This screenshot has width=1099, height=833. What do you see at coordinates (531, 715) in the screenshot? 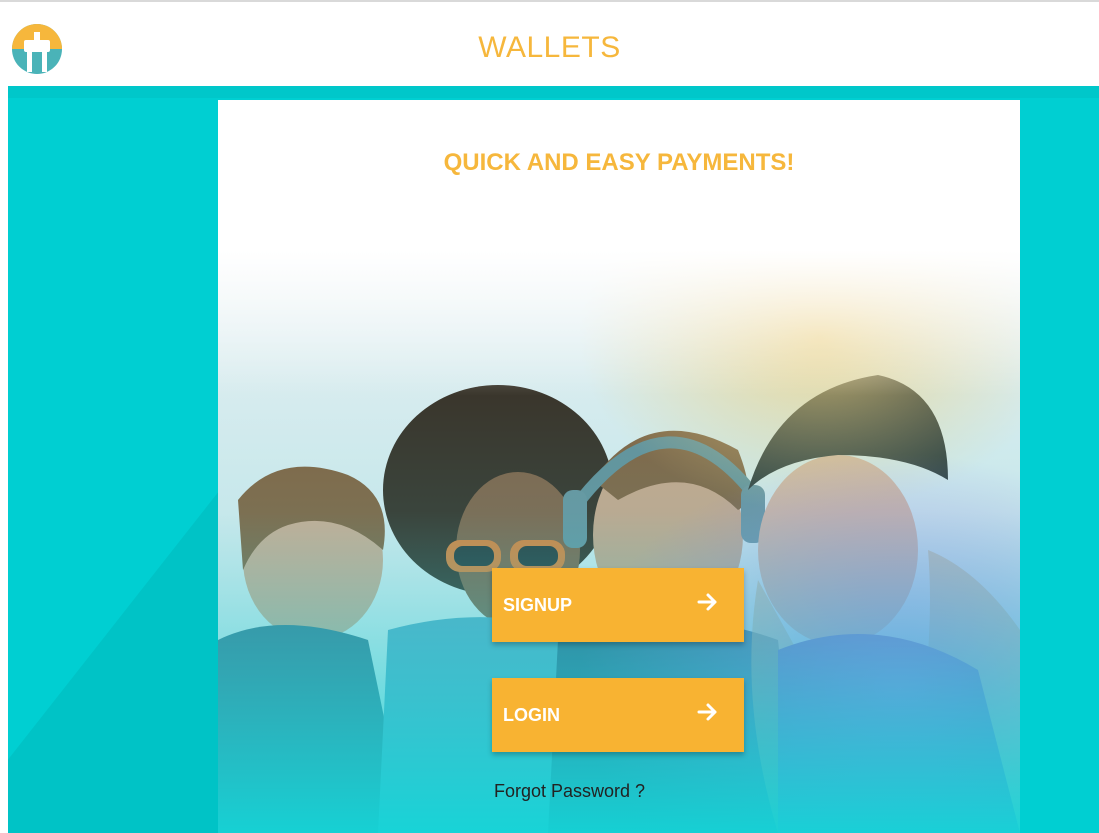
I see `login-button-label: LOGIN` at bounding box center [531, 715].